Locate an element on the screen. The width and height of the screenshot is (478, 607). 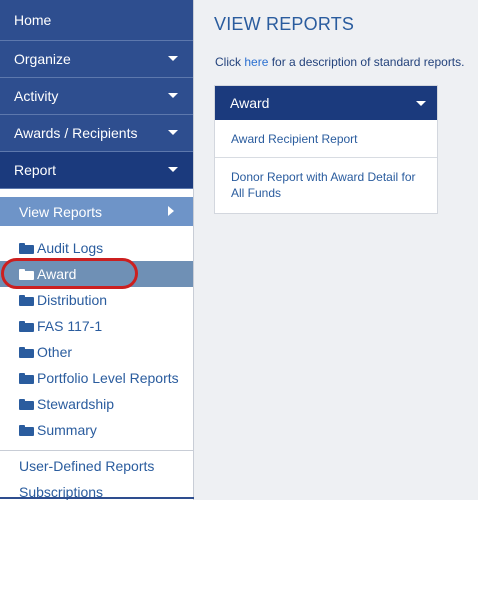
subnav-view-reports: View Reports is located at coordinates (96, 211).